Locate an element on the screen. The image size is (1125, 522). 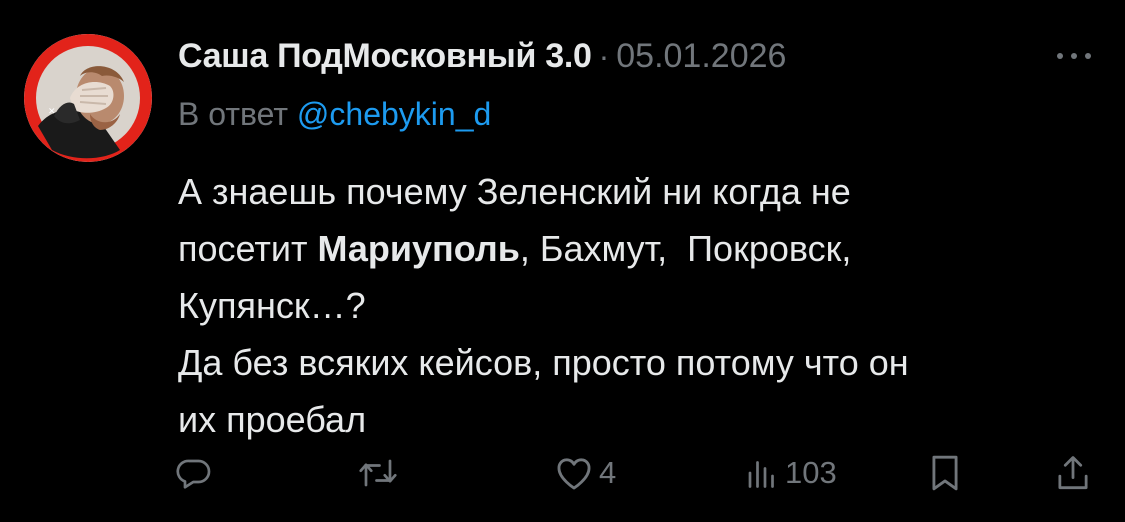
bookmark-button is located at coordinates (945, 473).